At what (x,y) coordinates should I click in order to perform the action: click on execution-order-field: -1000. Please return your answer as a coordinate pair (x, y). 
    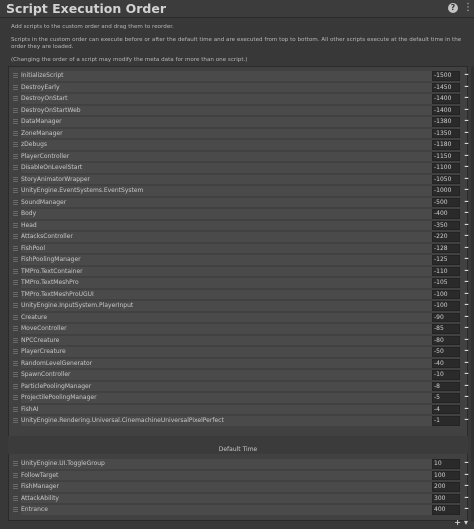
    Looking at the image, I should click on (446, 191).